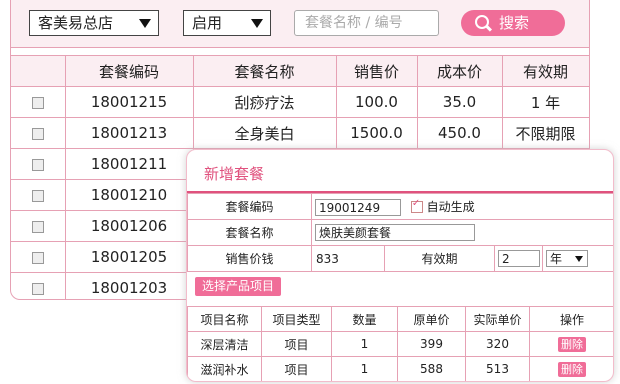  I want to click on row-code: 18001215, so click(129, 102).